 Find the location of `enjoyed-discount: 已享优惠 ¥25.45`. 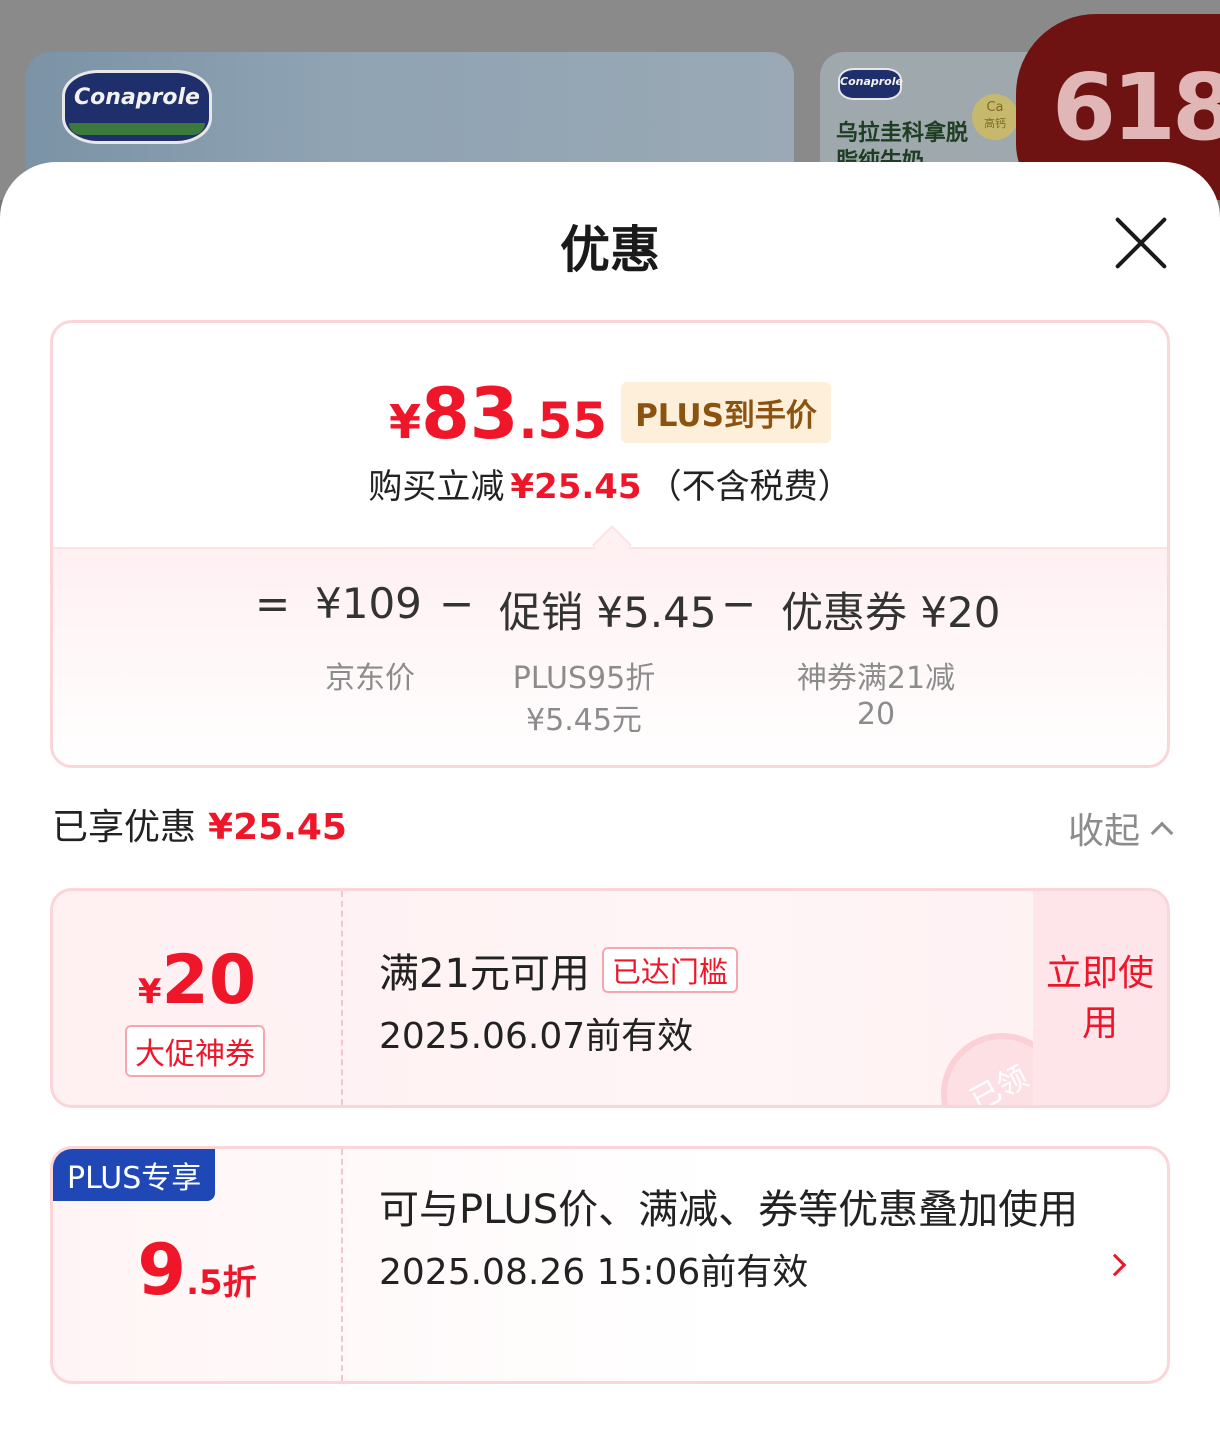

enjoyed-discount: 已享优惠 ¥25.45 is located at coordinates (199, 827).